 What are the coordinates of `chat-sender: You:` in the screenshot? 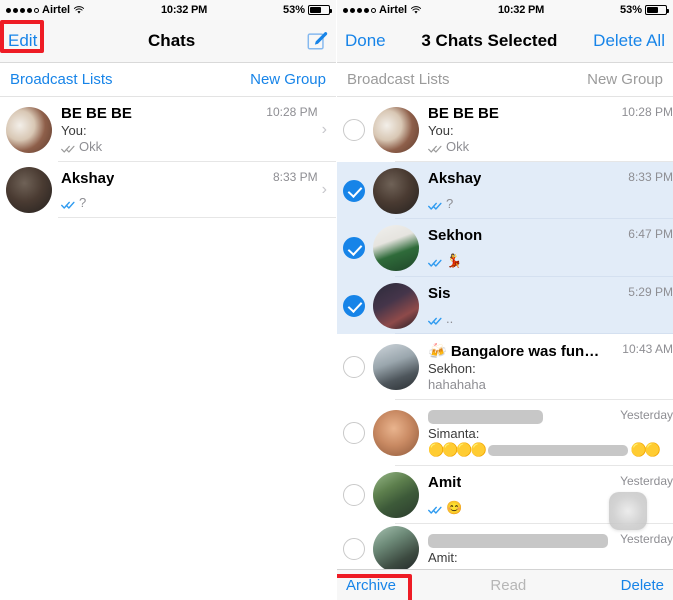 It's located at (74, 130).